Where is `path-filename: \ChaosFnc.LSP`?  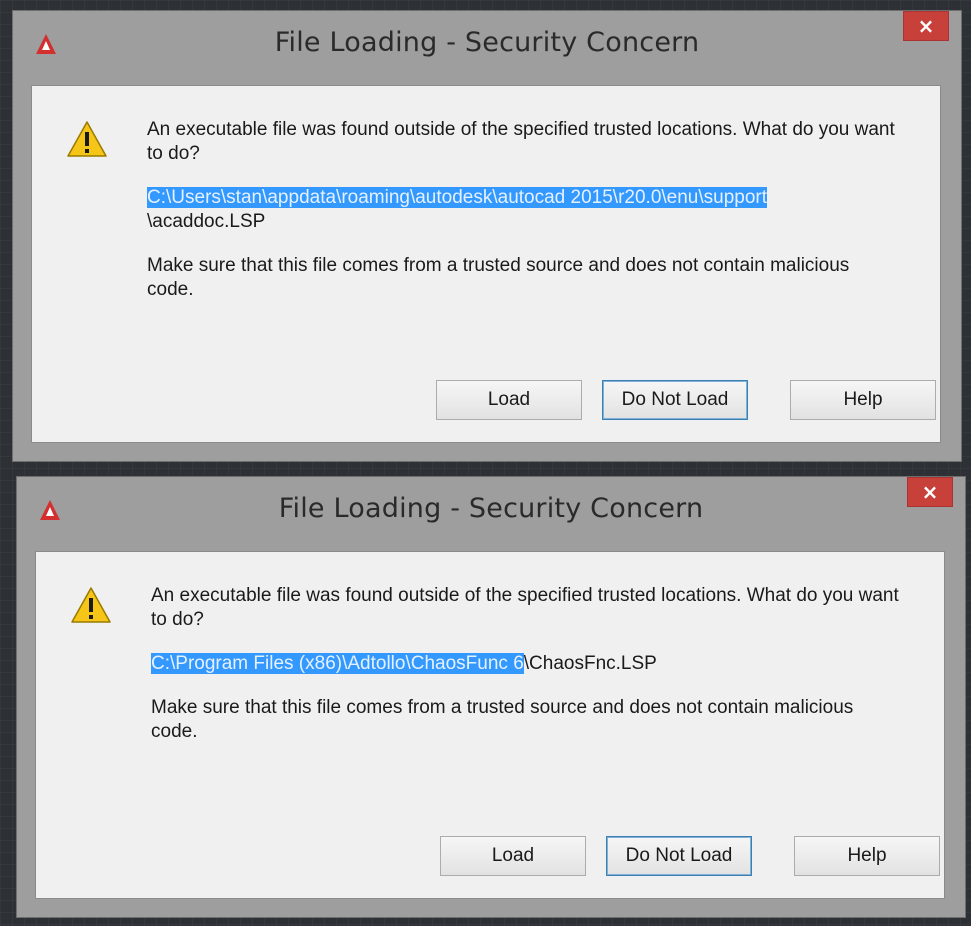
path-filename: \ChaosFnc.LSP is located at coordinates (590, 663).